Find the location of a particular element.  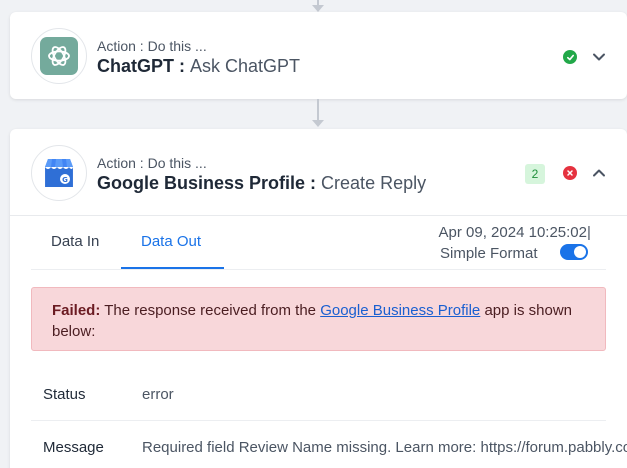

connector-arrow-middle is located at coordinates (318, 123).